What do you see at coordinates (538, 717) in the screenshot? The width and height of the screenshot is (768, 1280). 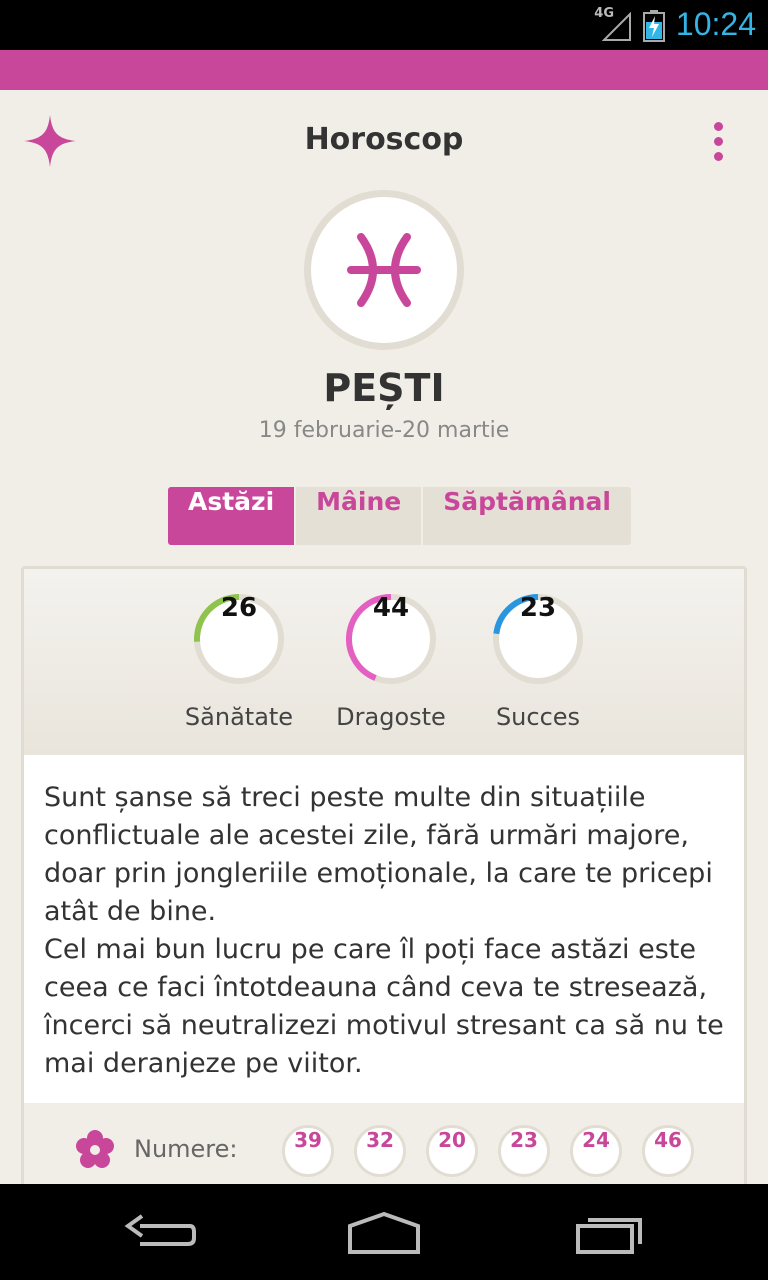 I see `meter-success-label: Succes` at bounding box center [538, 717].